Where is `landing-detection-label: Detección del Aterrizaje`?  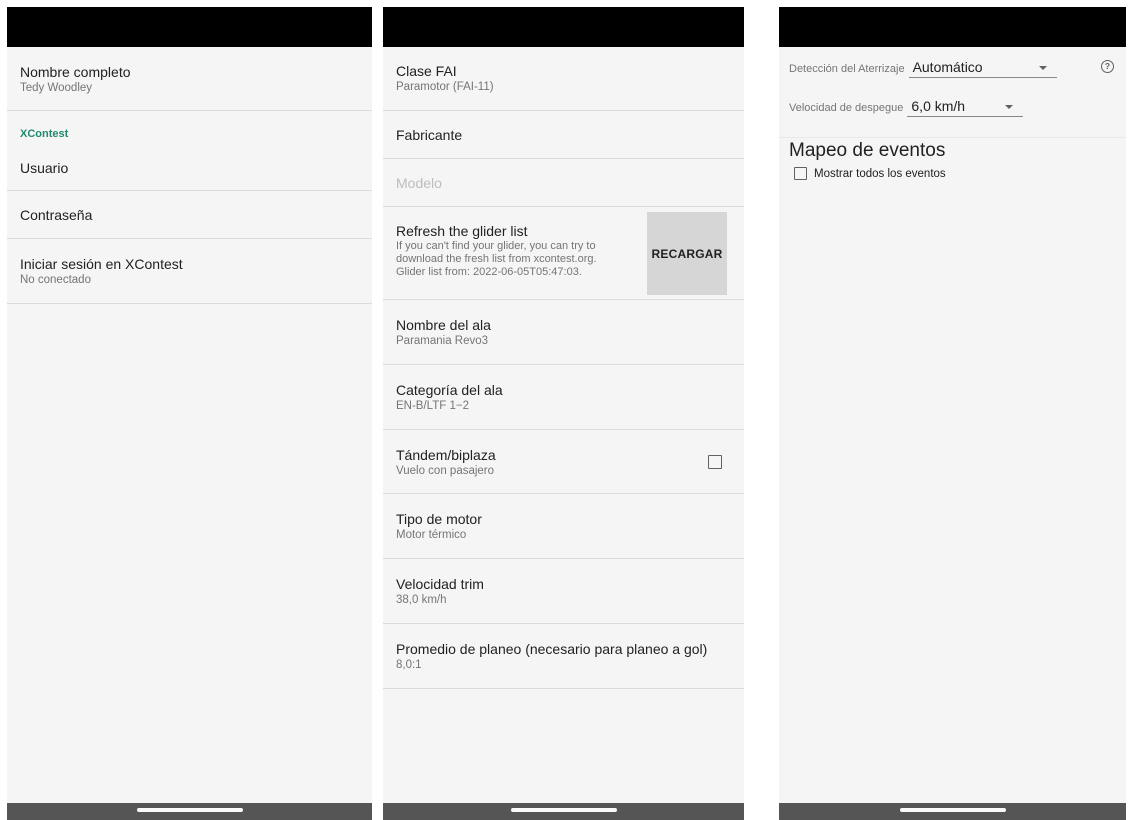
landing-detection-label: Detección del Aterrizaje is located at coordinates (847, 69).